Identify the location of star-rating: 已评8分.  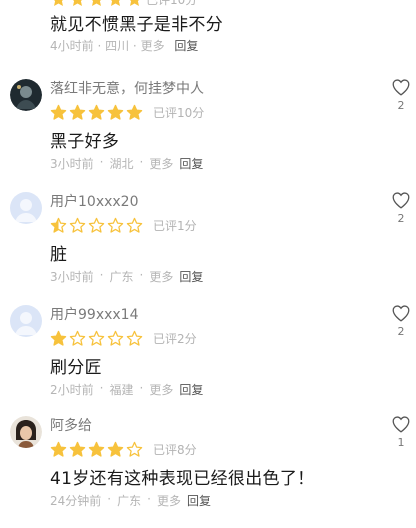
(123, 449).